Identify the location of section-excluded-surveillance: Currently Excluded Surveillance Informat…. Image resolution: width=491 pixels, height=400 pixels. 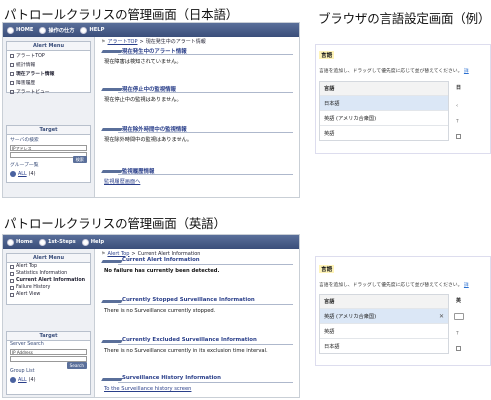
(196, 347).